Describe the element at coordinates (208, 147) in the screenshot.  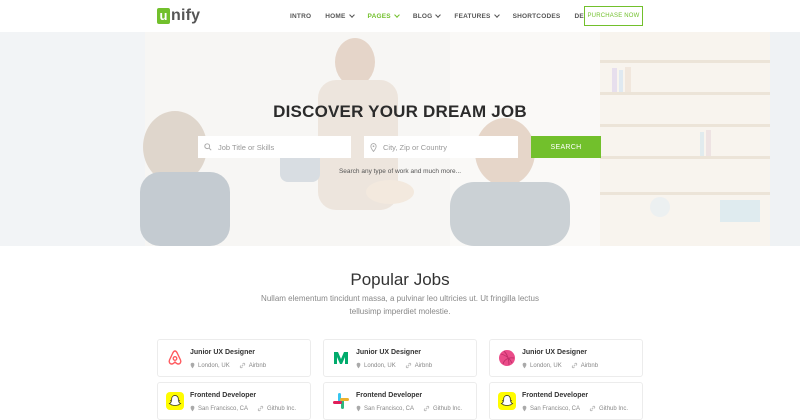
I see `search-icon` at that location.